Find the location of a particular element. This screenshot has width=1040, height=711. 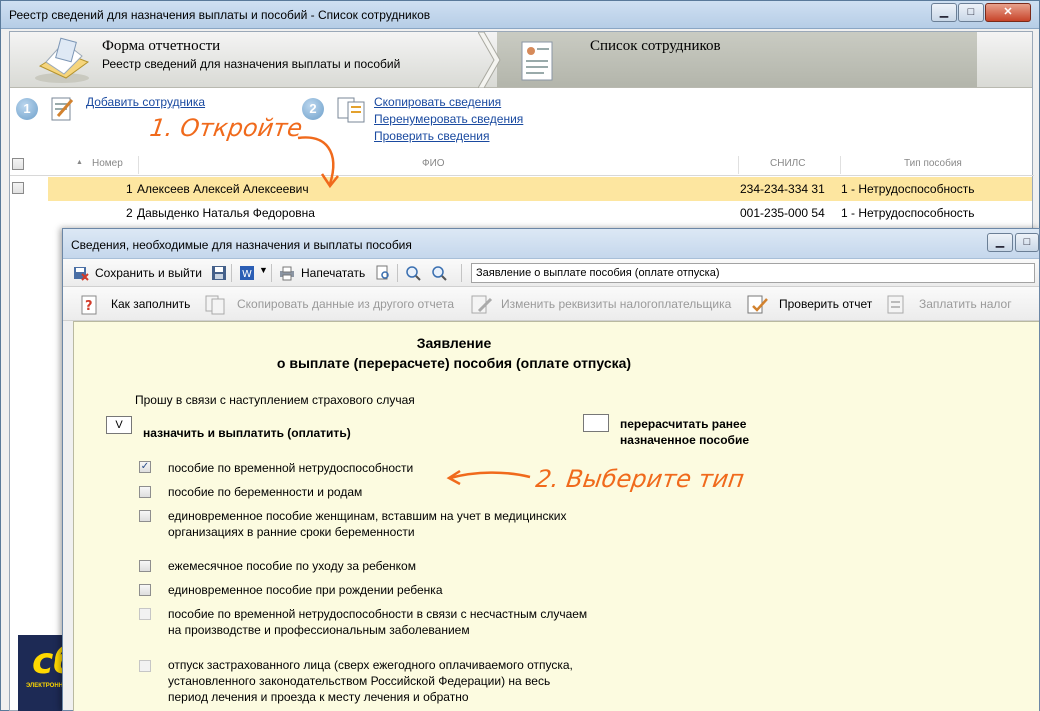

dialog-minimize-button: ▁ is located at coordinates (1000, 242).